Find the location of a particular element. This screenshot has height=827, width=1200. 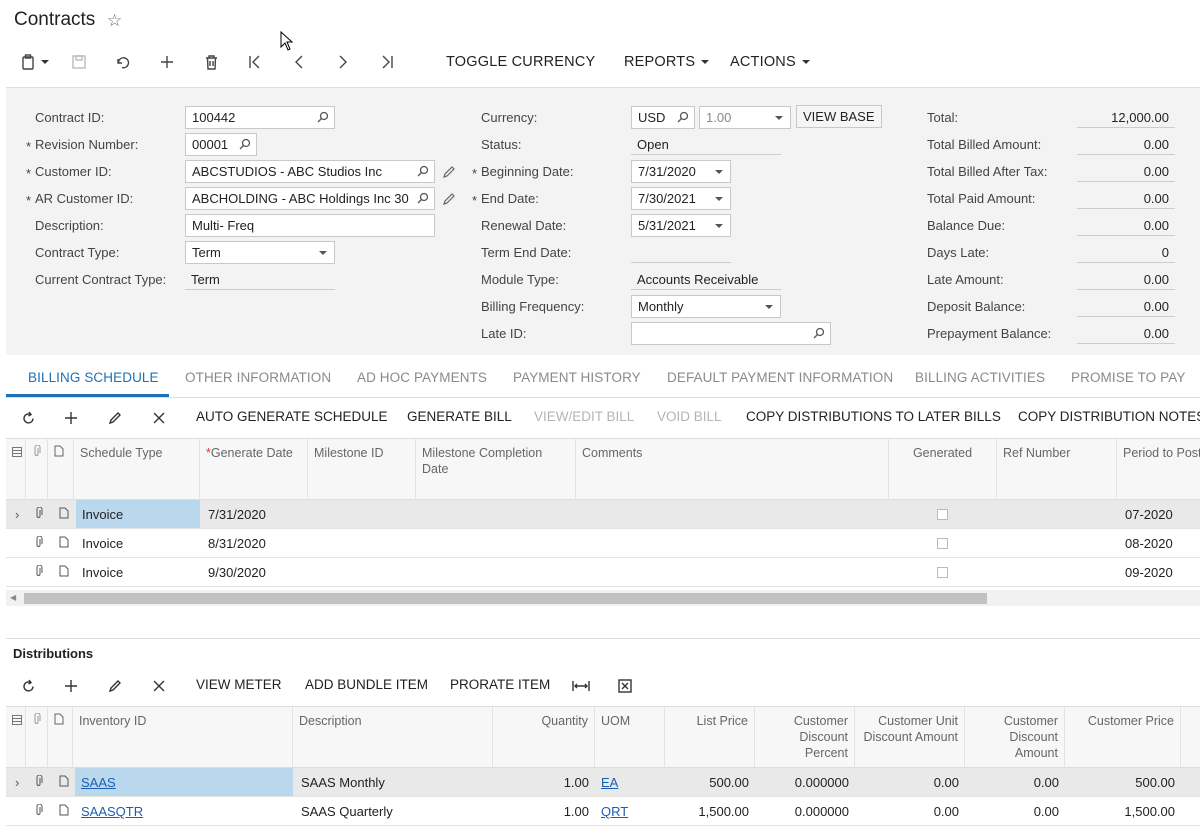

last-record-icon is located at coordinates (387, 62).